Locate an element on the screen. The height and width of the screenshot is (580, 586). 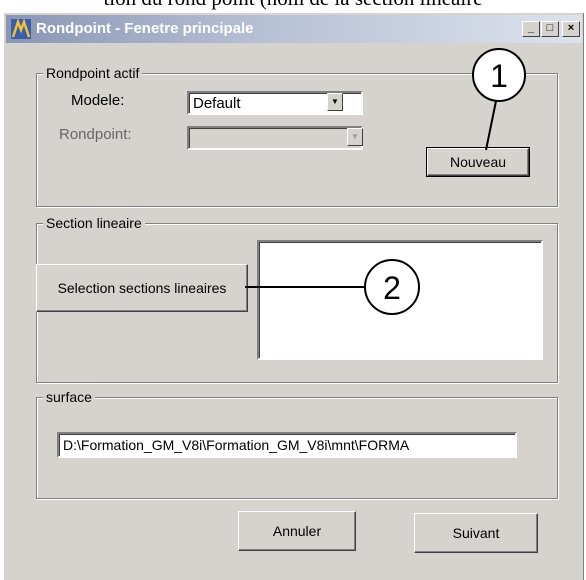
suivant-button: Suivant is located at coordinates (476, 533).